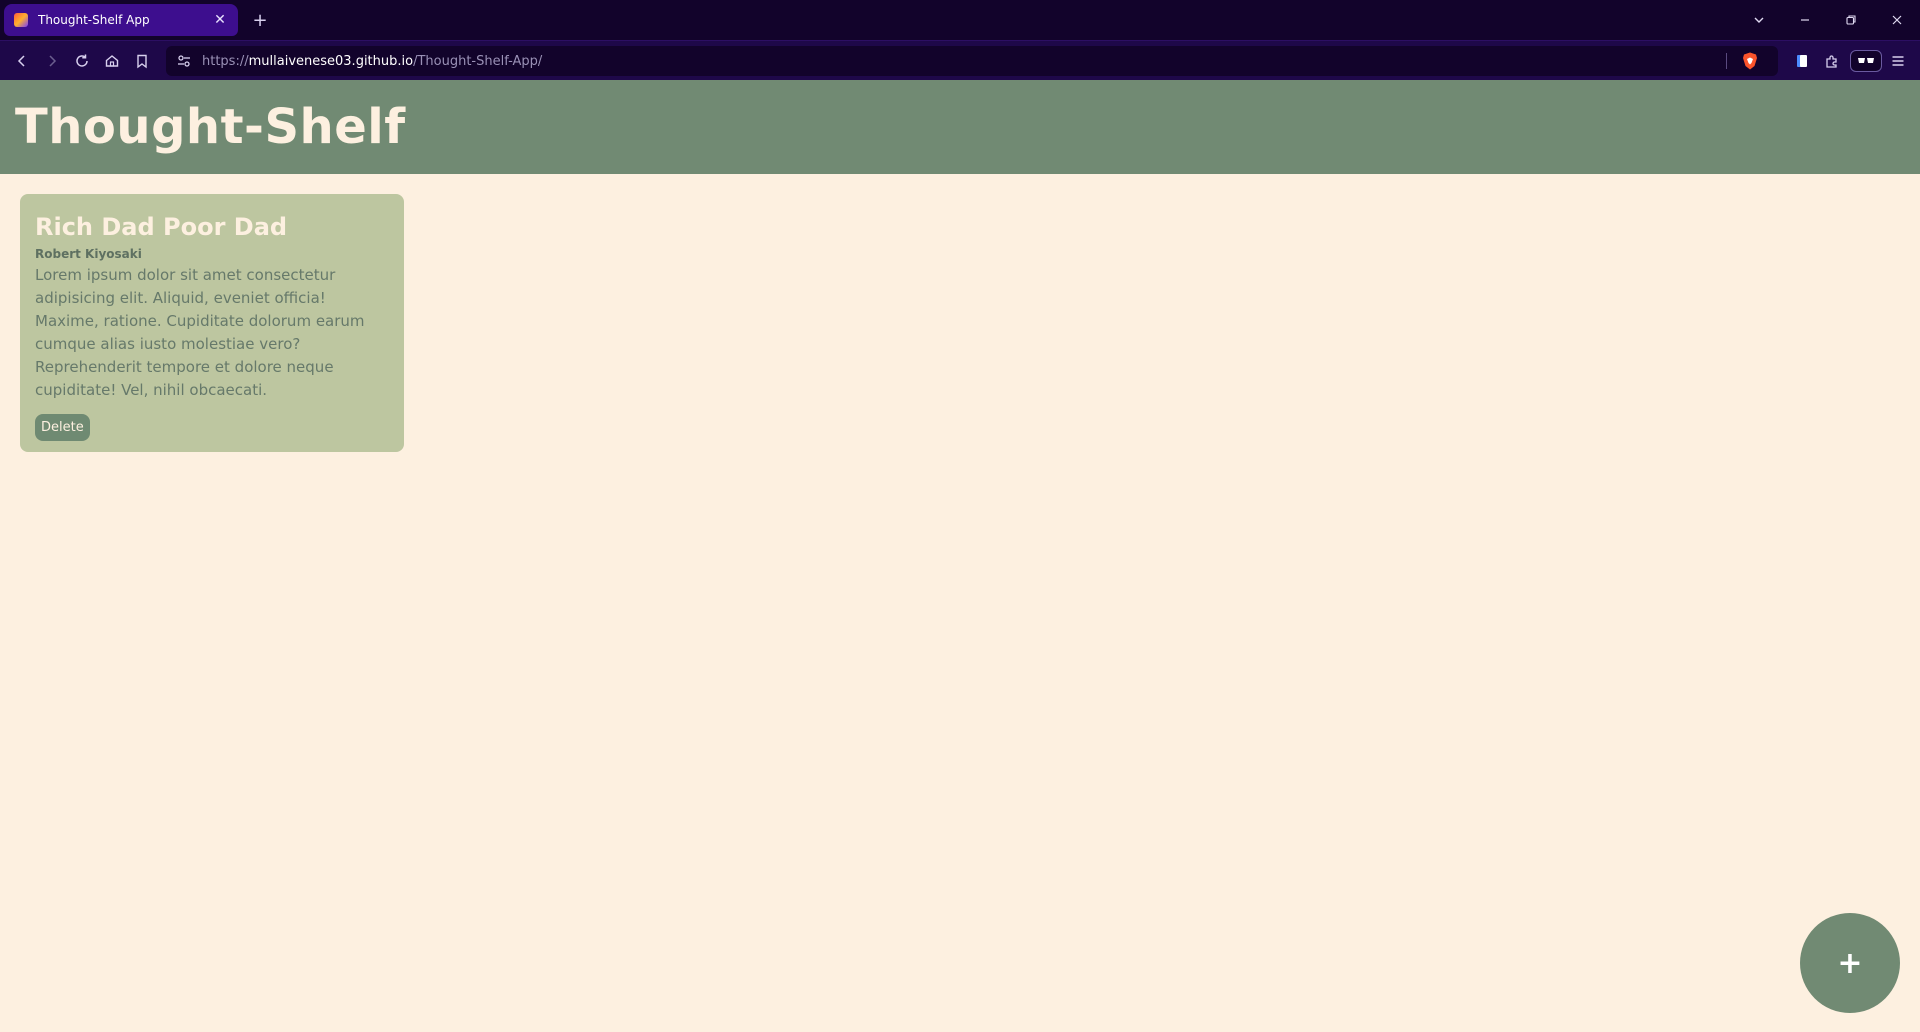 The width and height of the screenshot is (1920, 1032). Describe the element at coordinates (210, 127) in the screenshot. I see `app-title: Thought-Shelf` at that location.